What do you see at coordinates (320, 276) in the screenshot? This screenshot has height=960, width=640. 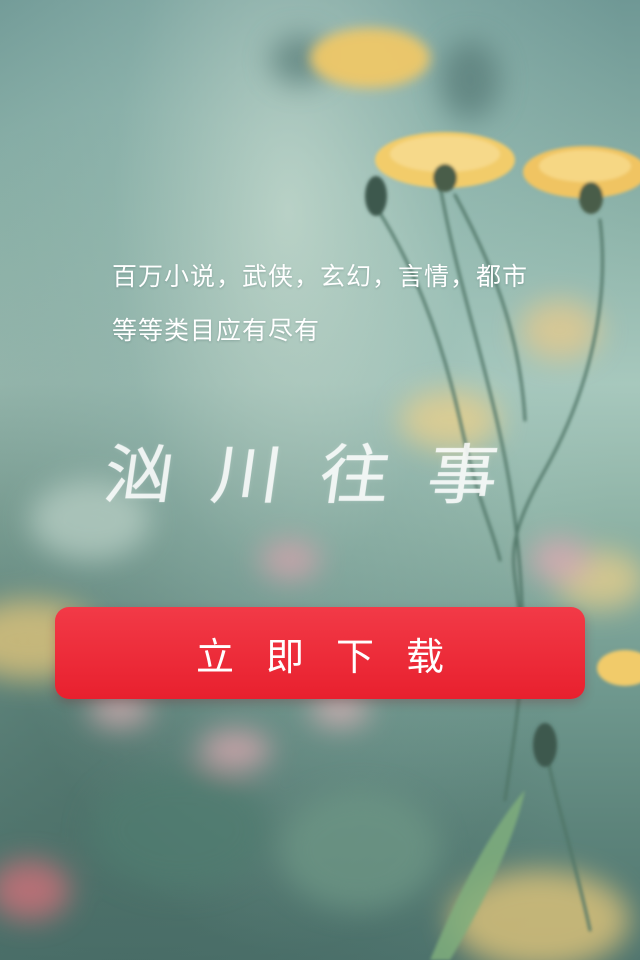 I see `headline-line-1: 百万小说，武侠，玄幻，言情，都市` at bounding box center [320, 276].